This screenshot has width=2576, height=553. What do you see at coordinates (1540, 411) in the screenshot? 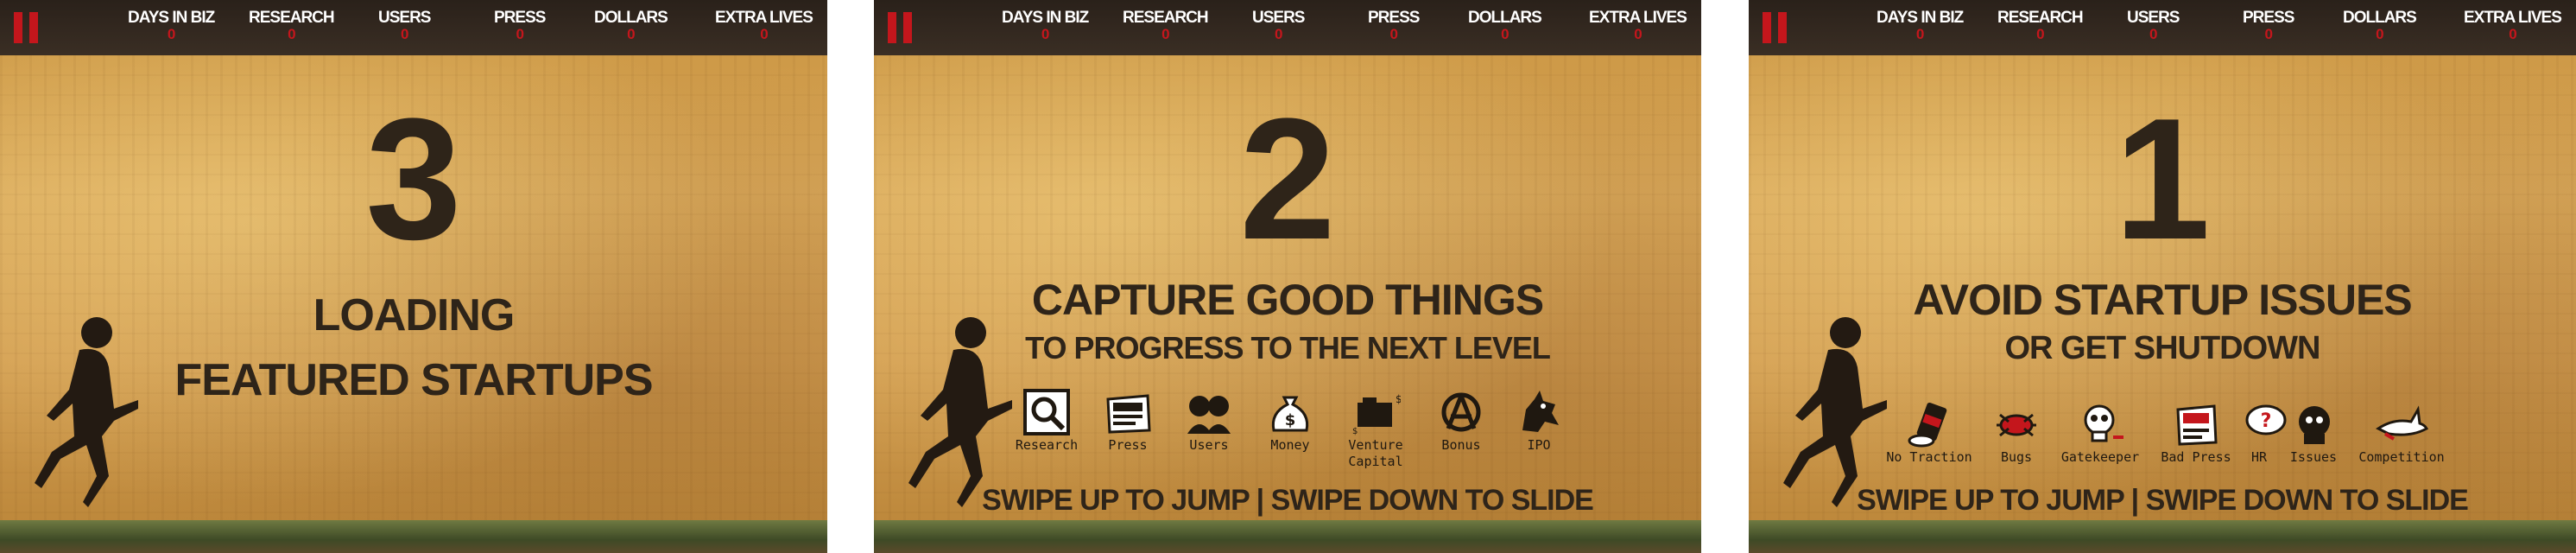
I see `ipo-icon` at bounding box center [1540, 411].